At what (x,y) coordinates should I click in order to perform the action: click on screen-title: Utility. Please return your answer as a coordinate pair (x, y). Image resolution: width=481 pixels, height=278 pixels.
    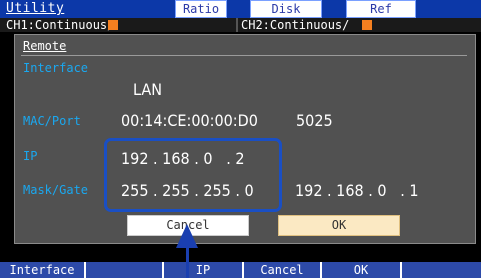
    Looking at the image, I should click on (35, 8).